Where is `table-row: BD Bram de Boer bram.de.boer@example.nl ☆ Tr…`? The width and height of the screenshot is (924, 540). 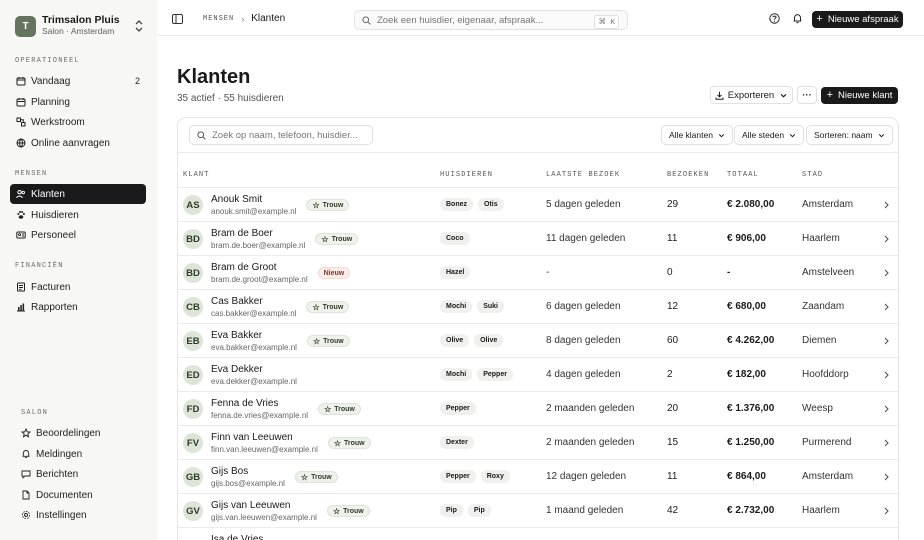
table-row: BD Bram de Boer bram.de.boer@example.nl ☆ Tr… is located at coordinates (538, 239).